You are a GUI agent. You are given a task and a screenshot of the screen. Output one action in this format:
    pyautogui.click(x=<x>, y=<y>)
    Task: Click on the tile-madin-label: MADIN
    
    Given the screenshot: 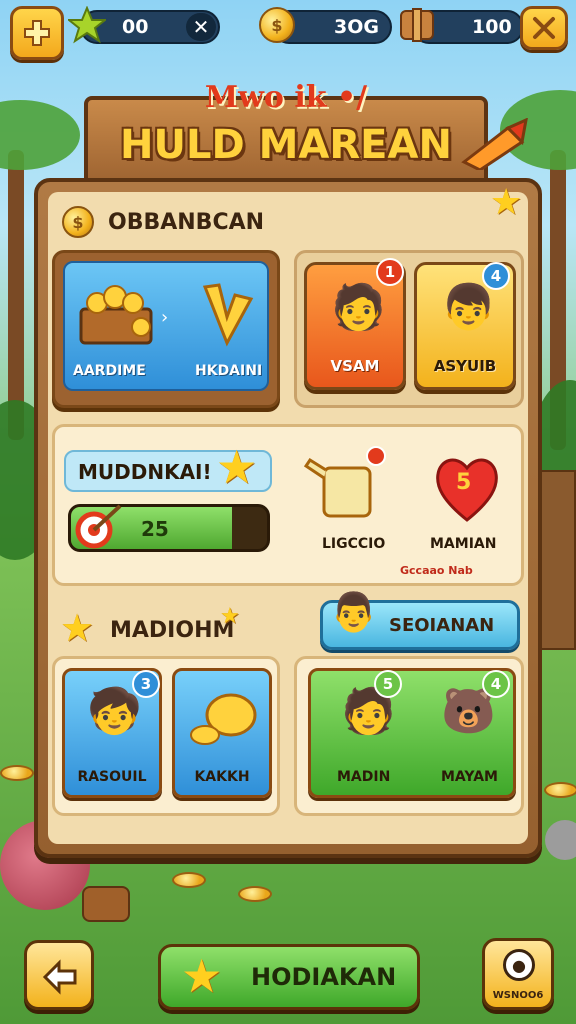 What is the action you would take?
    pyautogui.click(x=364, y=777)
    